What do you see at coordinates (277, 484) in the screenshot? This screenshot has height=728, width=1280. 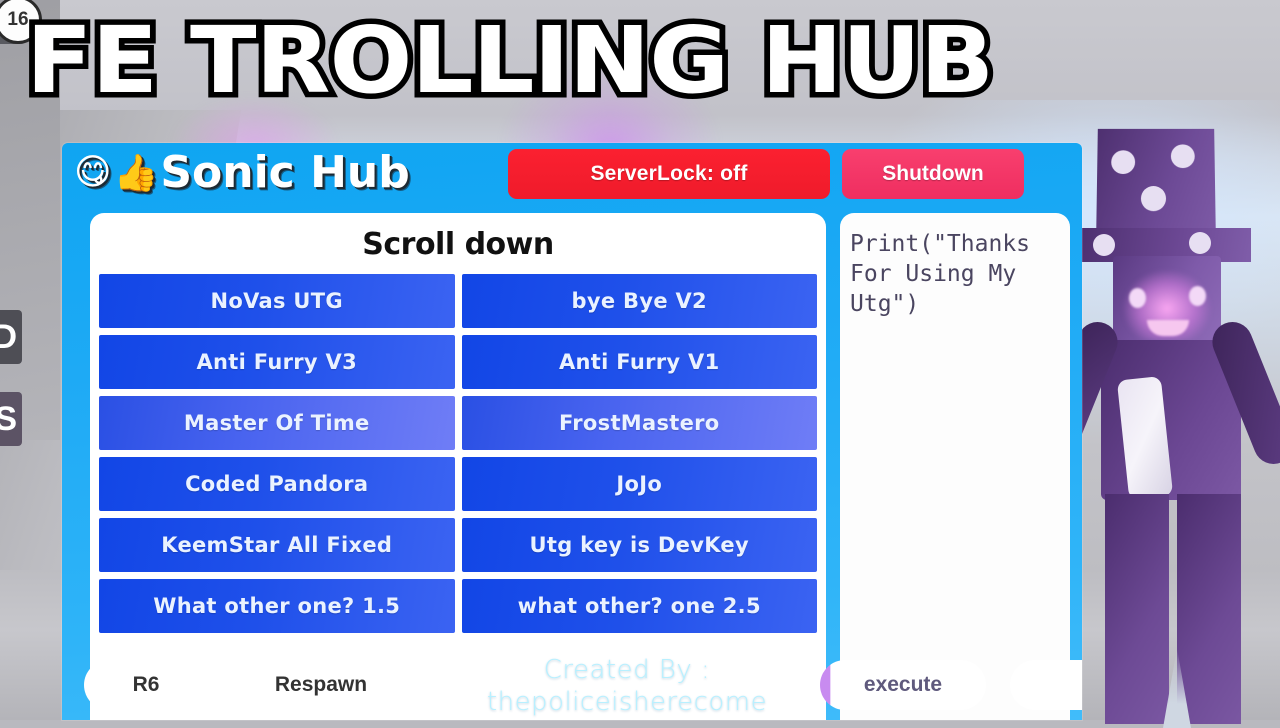 I see `script-button: Coded Pandora` at bounding box center [277, 484].